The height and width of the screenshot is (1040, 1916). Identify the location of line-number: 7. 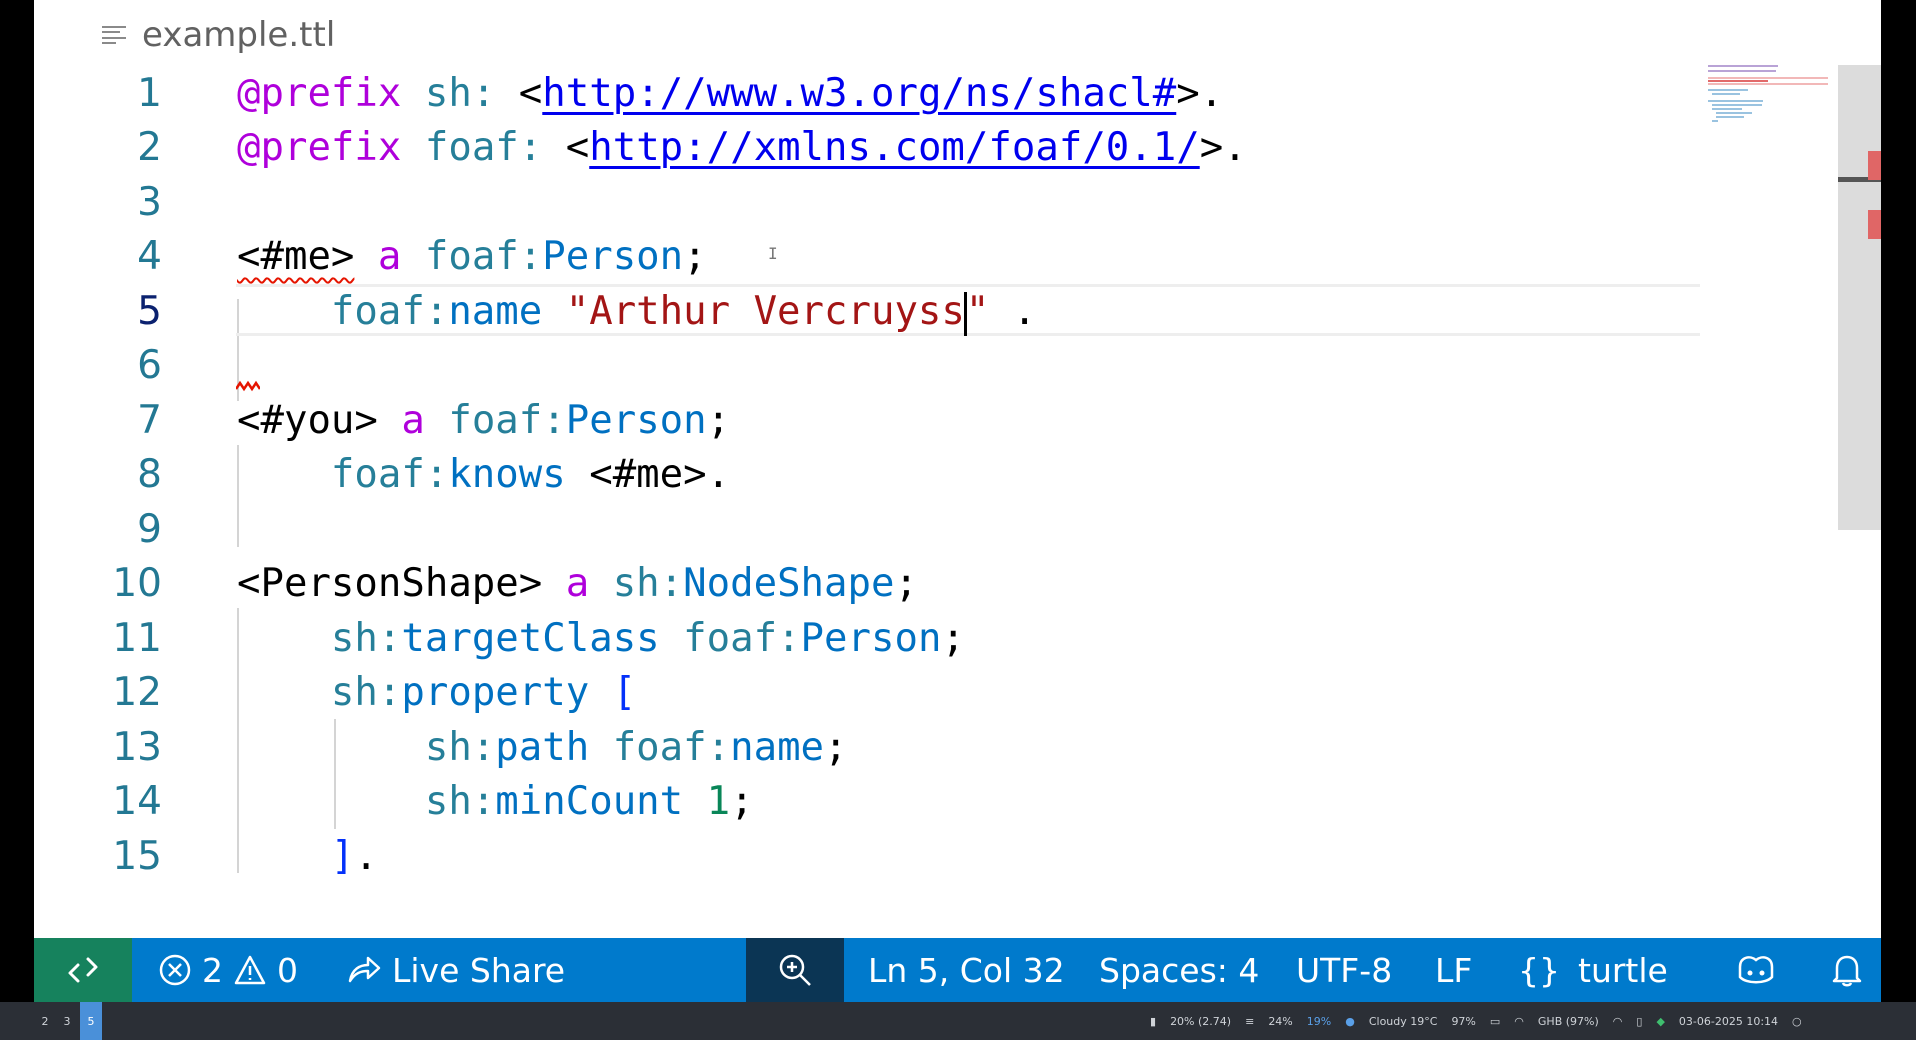
(149, 420).